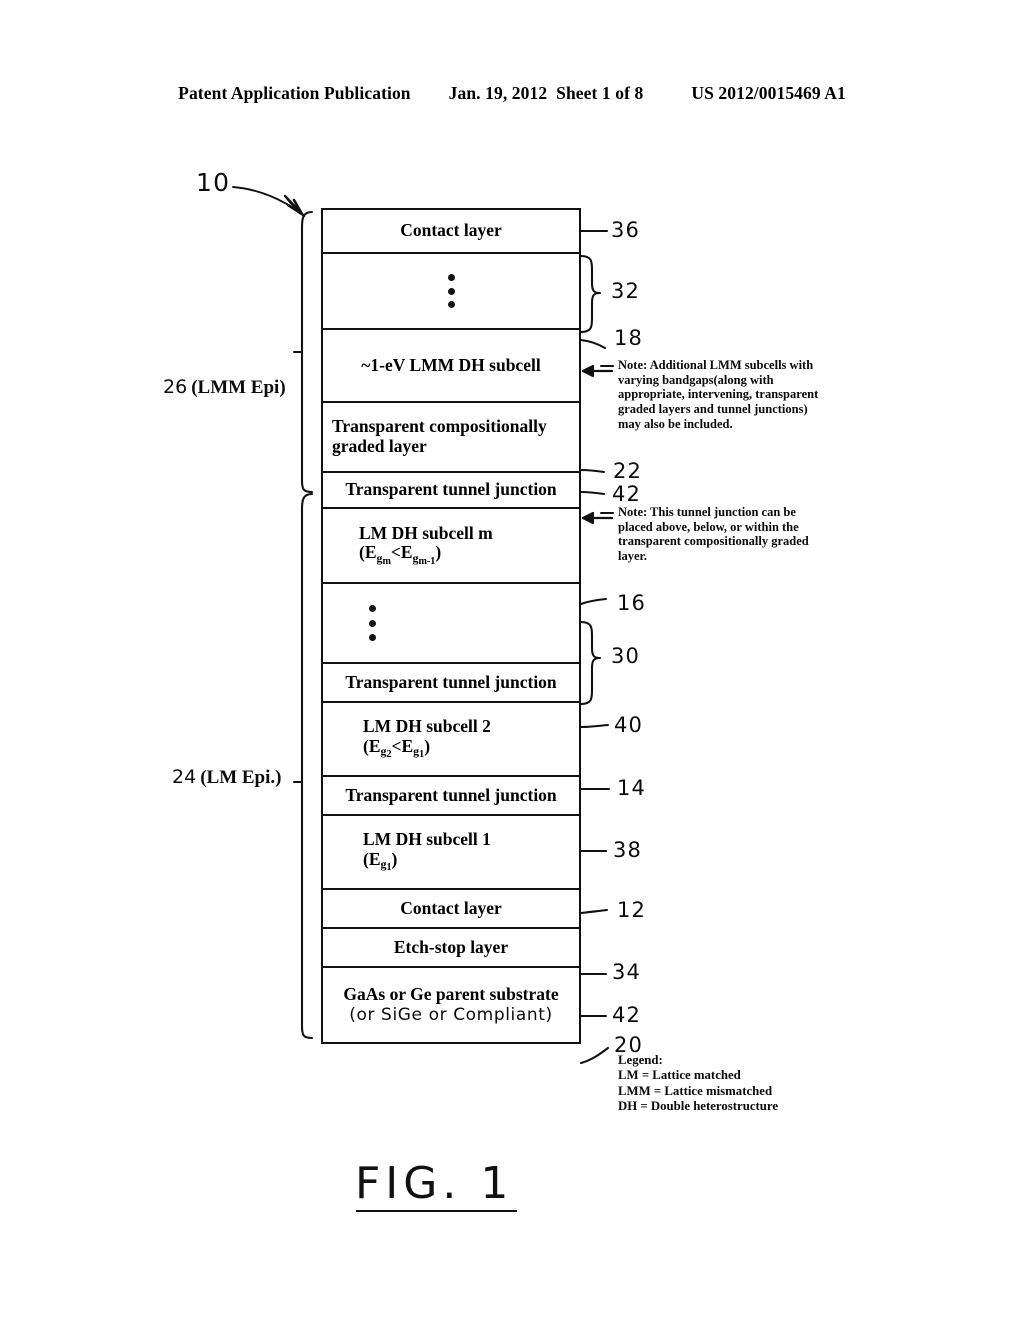 This screenshot has height=1320, width=1024. I want to click on layer-etch-stop-layer: Etch-stop layer, so click(451, 947).